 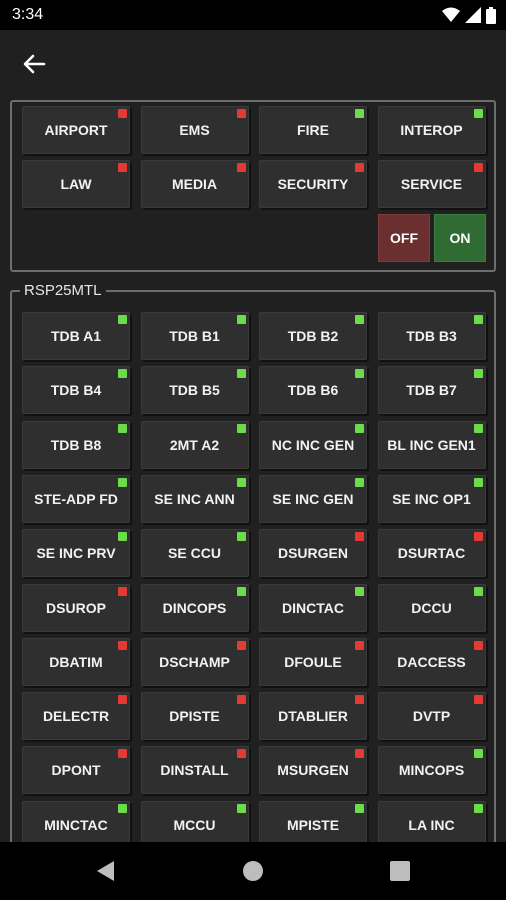 What do you see at coordinates (313, 770) in the screenshot?
I see `msurgen-button: MSURGEN` at bounding box center [313, 770].